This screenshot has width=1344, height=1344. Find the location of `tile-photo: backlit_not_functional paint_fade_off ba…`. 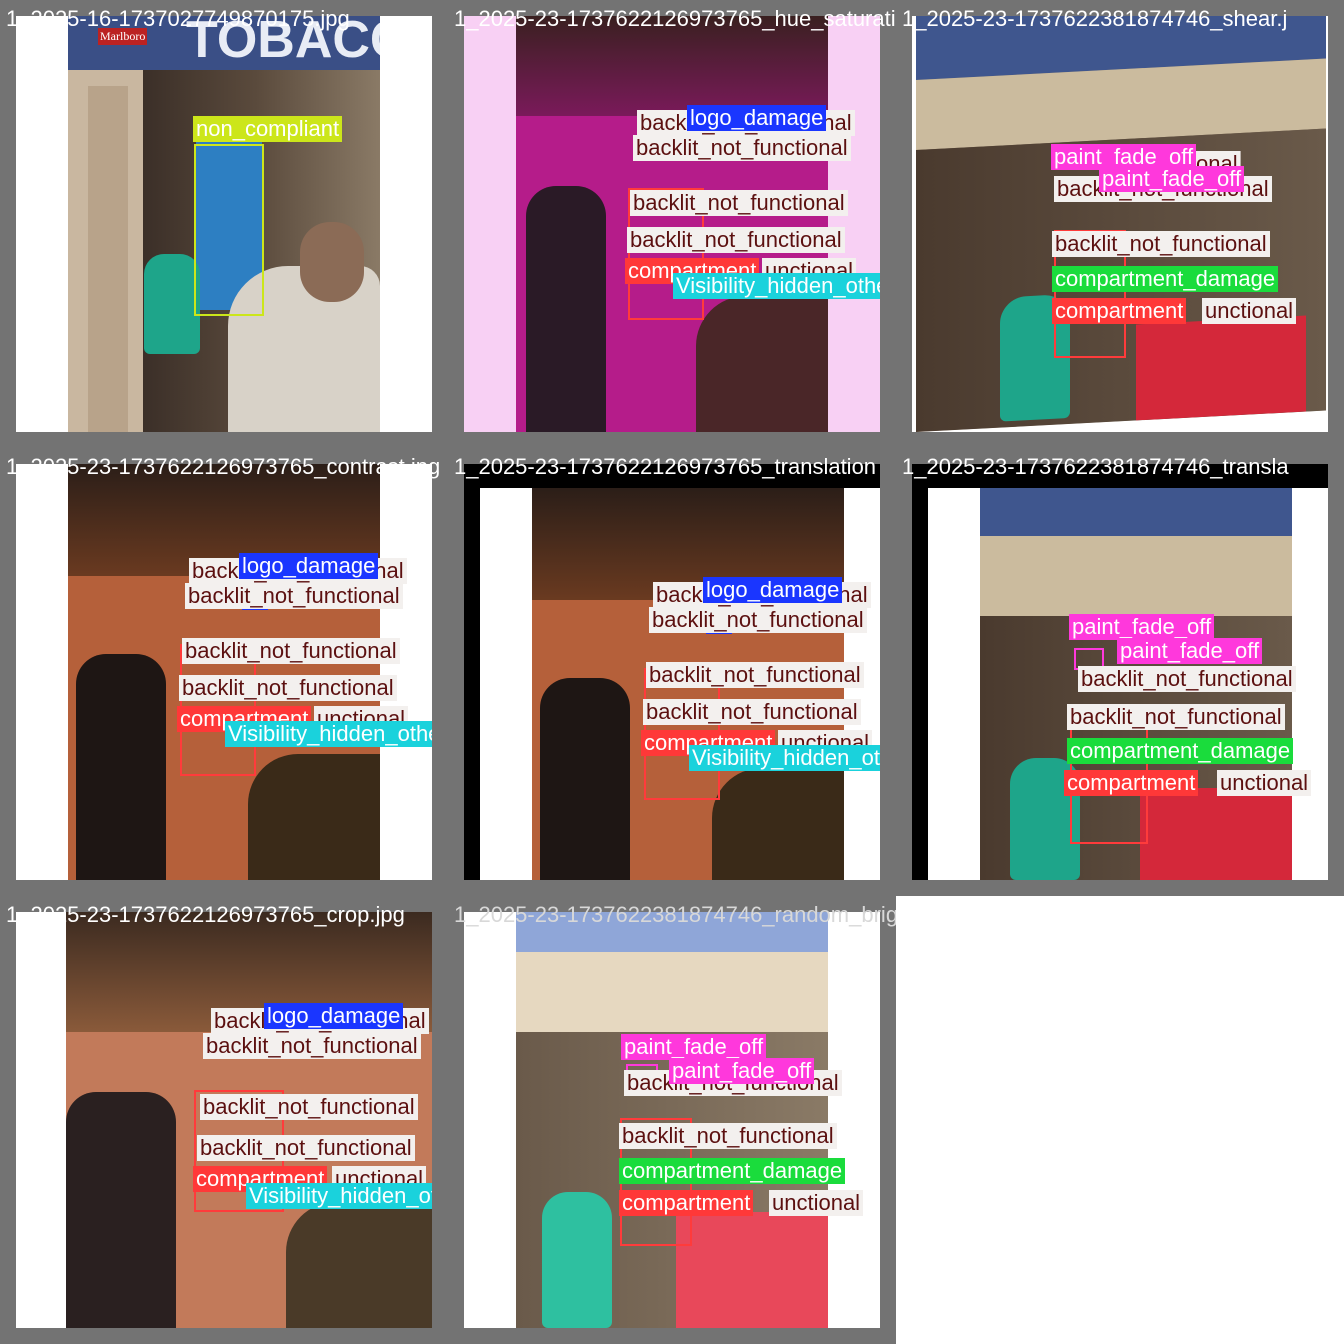

tile-photo: backlit_not_functional paint_fade_off ba… is located at coordinates (1120, 224).